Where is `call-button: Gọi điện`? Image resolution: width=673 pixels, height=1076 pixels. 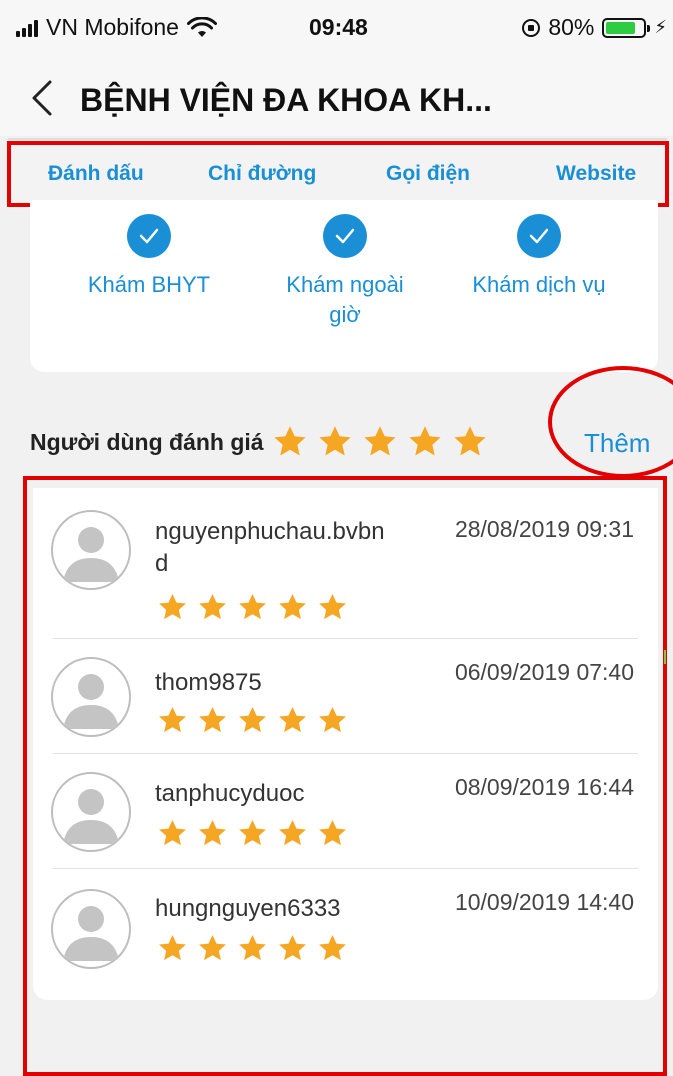
call-button: Gọi điện is located at coordinates (428, 174).